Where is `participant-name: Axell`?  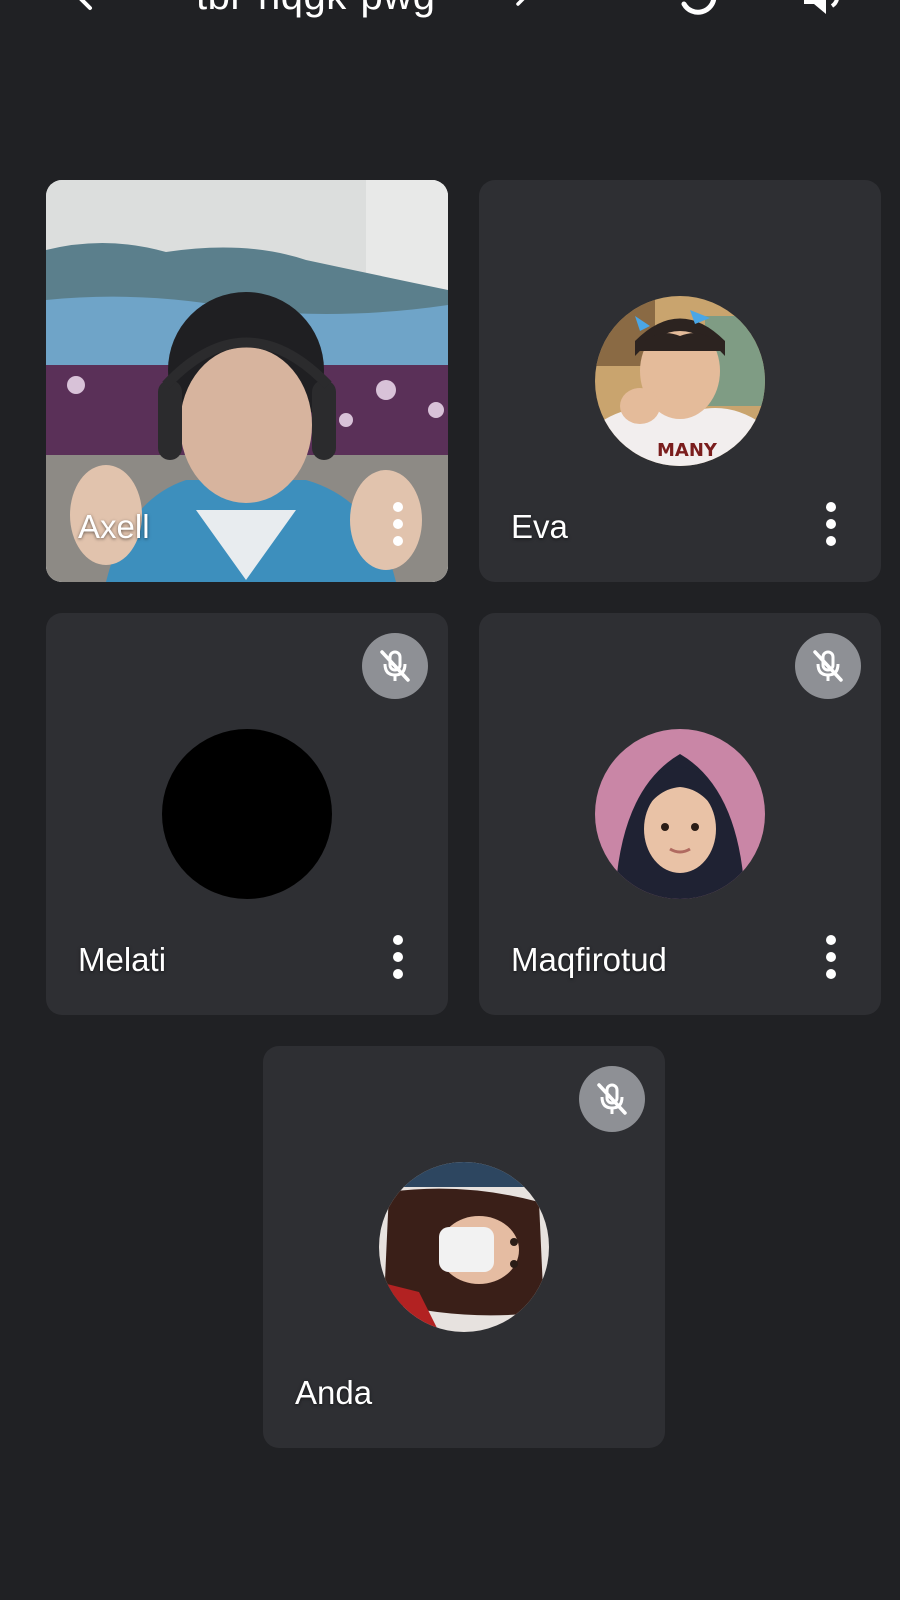 participant-name: Axell is located at coordinates (114, 526).